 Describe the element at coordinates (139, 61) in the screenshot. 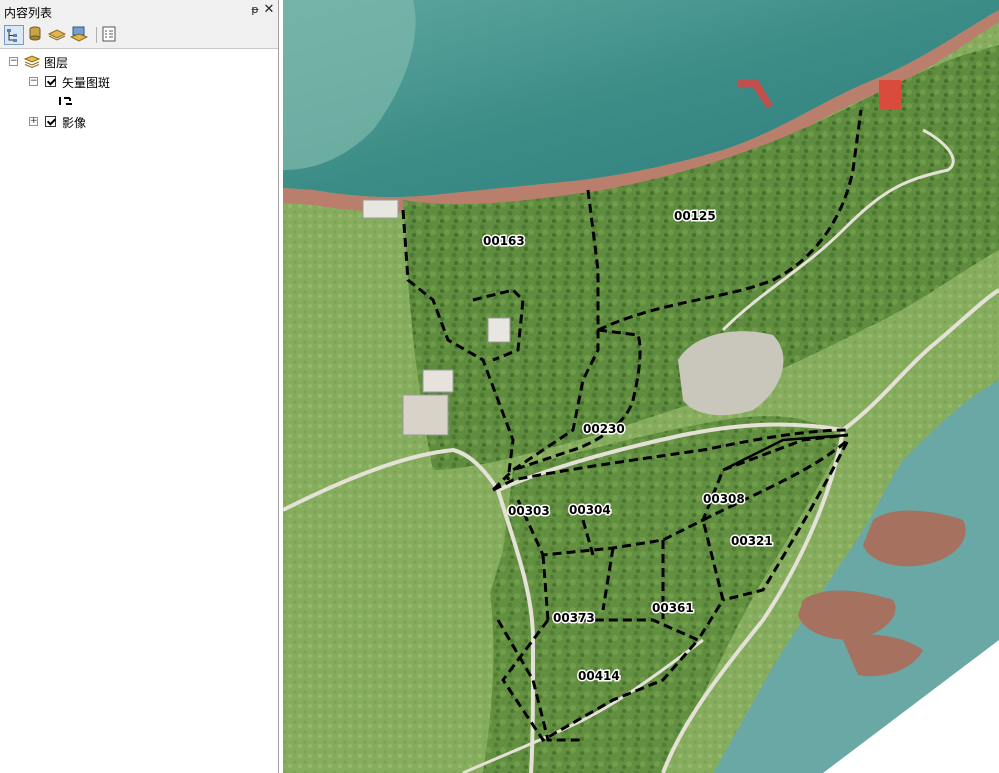

I see `tree-root: − 图层` at that location.